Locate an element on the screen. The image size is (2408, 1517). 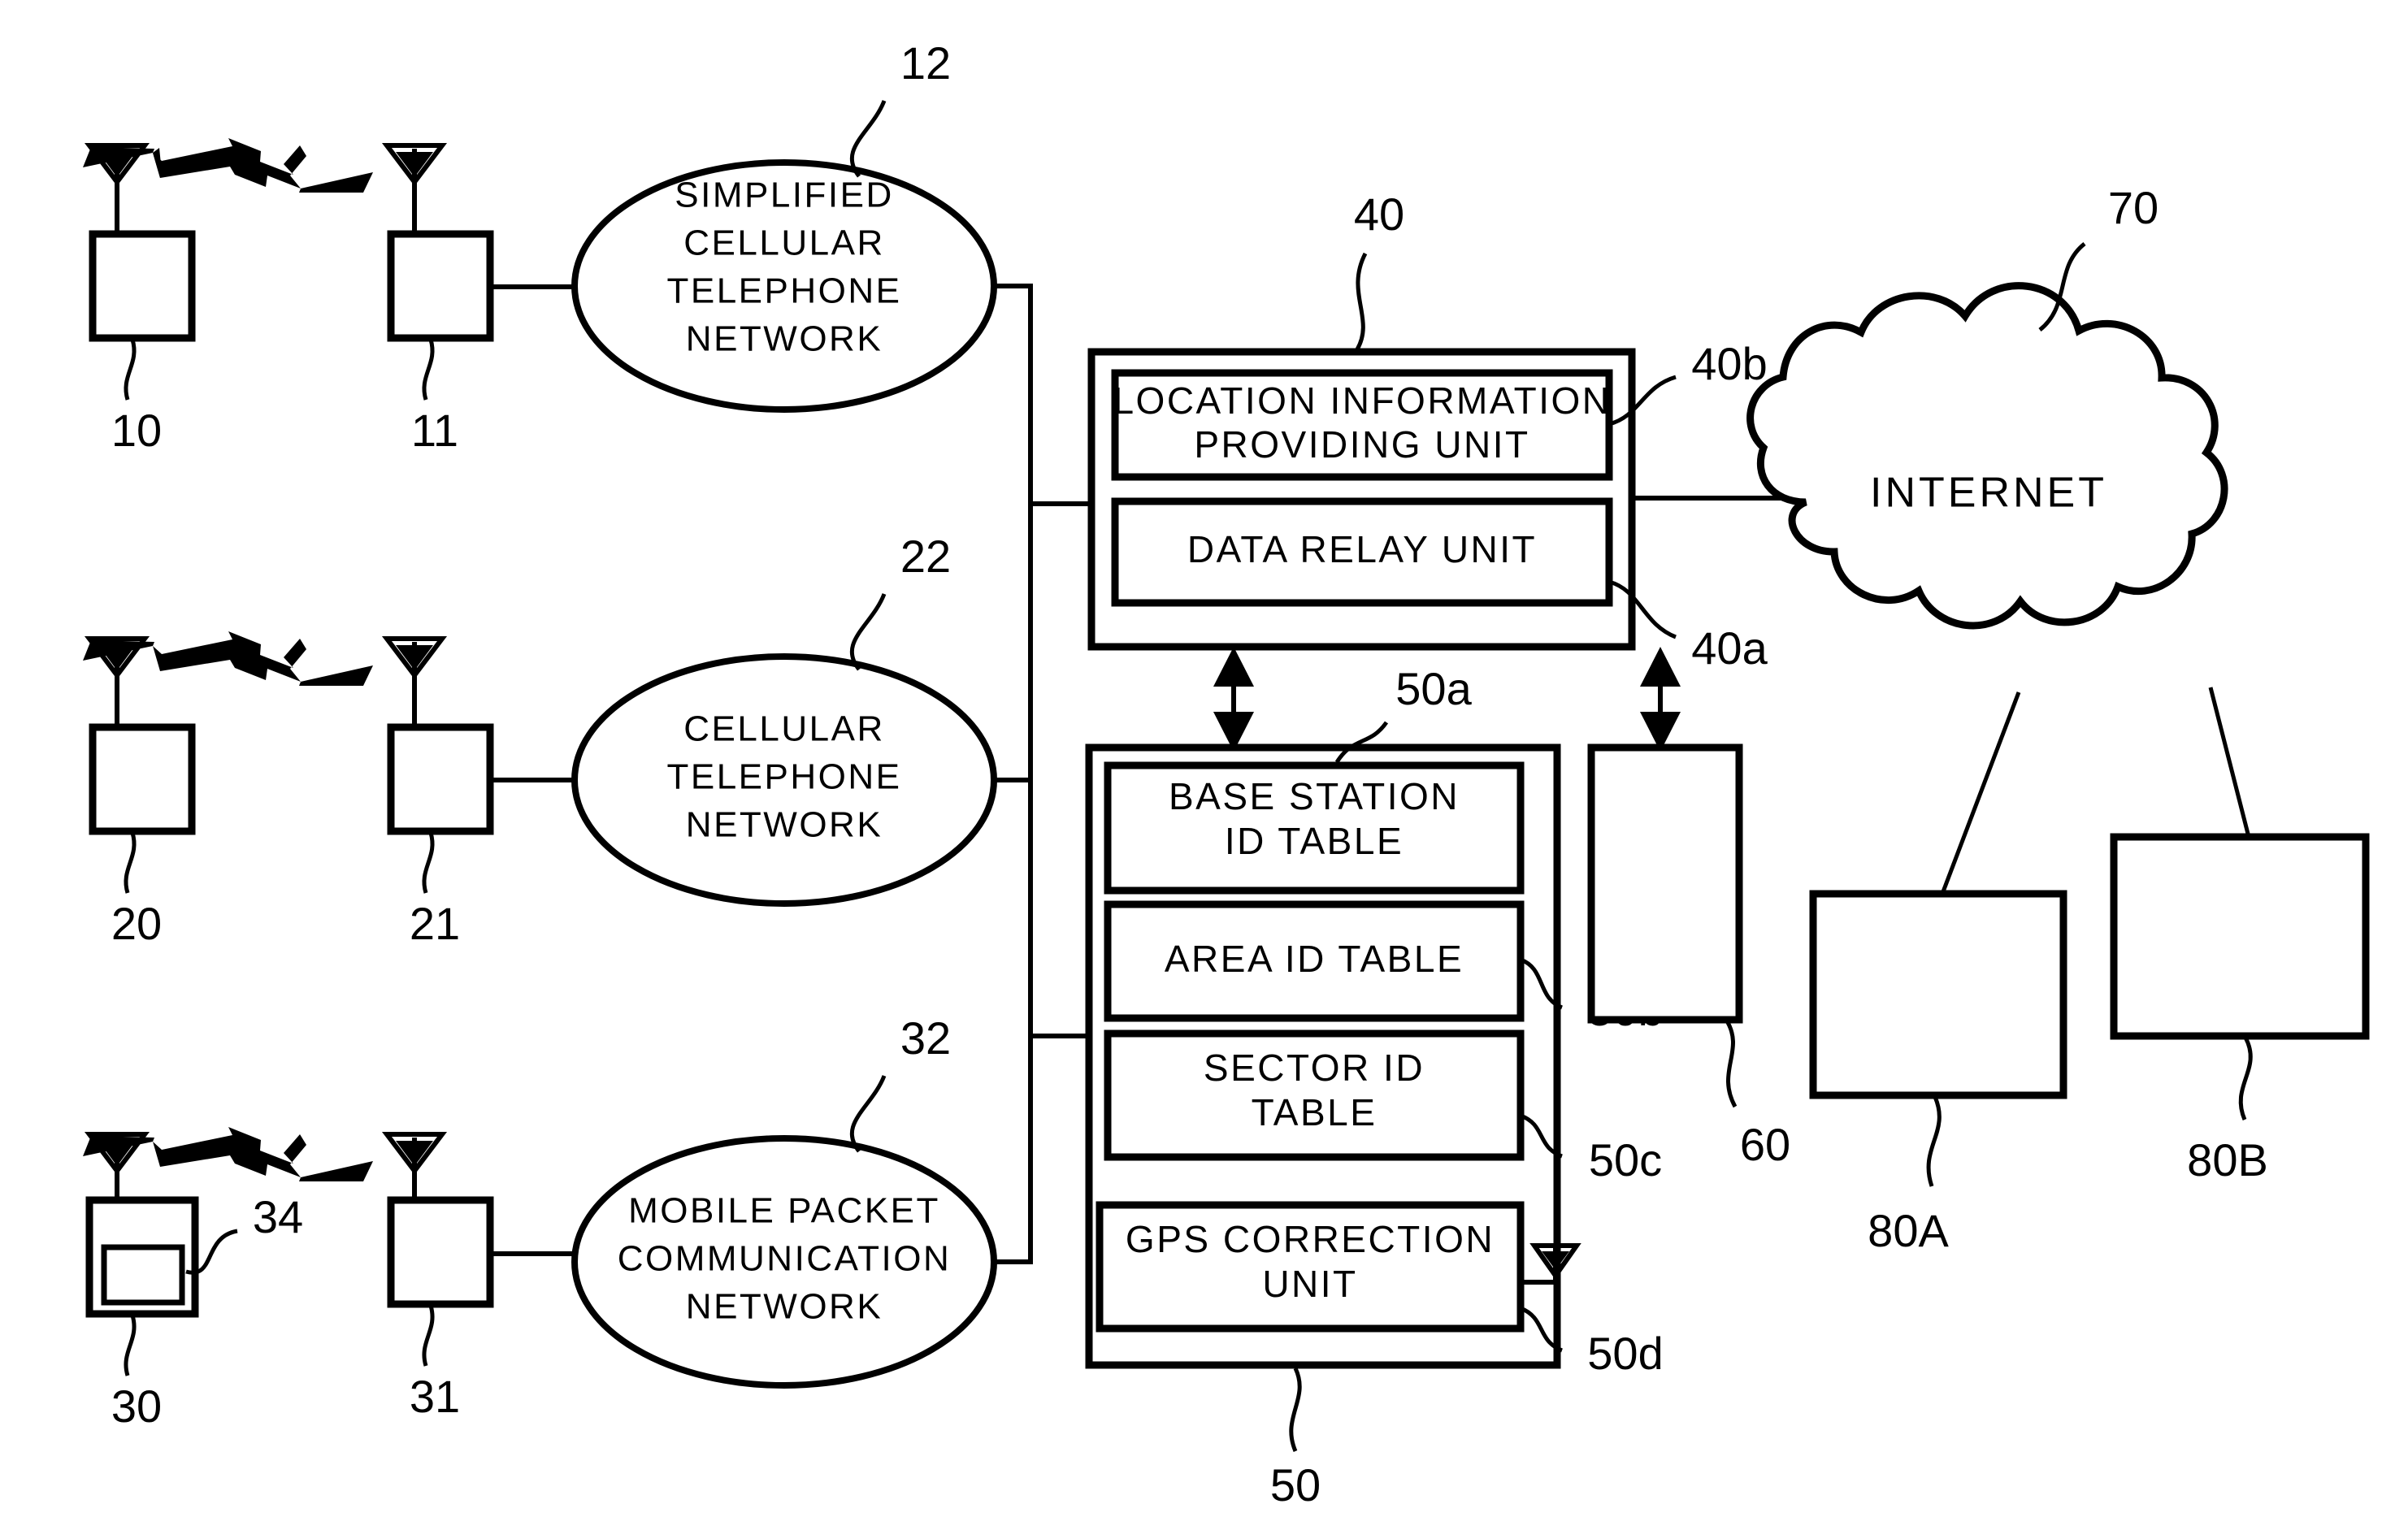
network-12-line-4: NETWORK is located at coordinates (784, 339).